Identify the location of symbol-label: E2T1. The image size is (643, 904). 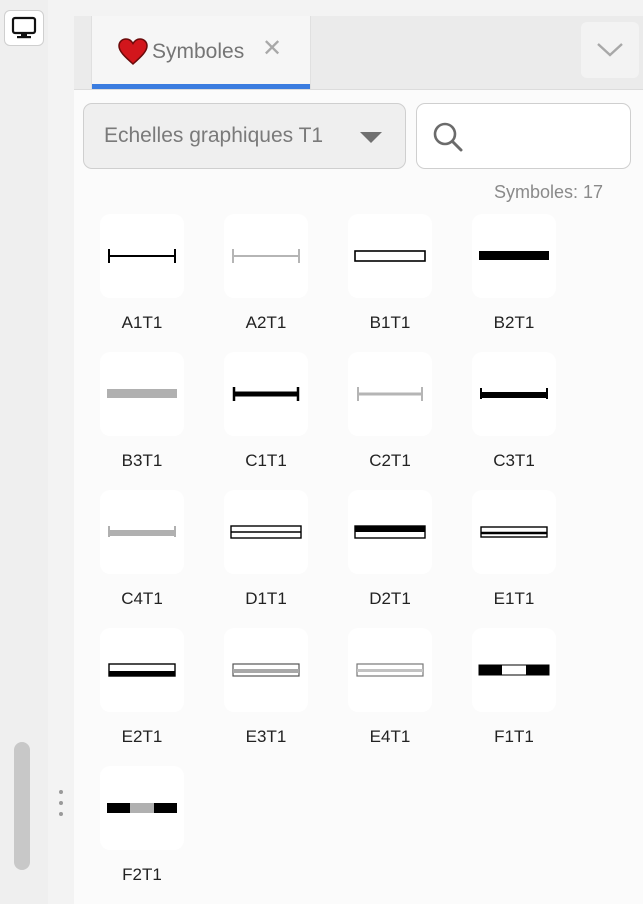
(142, 736).